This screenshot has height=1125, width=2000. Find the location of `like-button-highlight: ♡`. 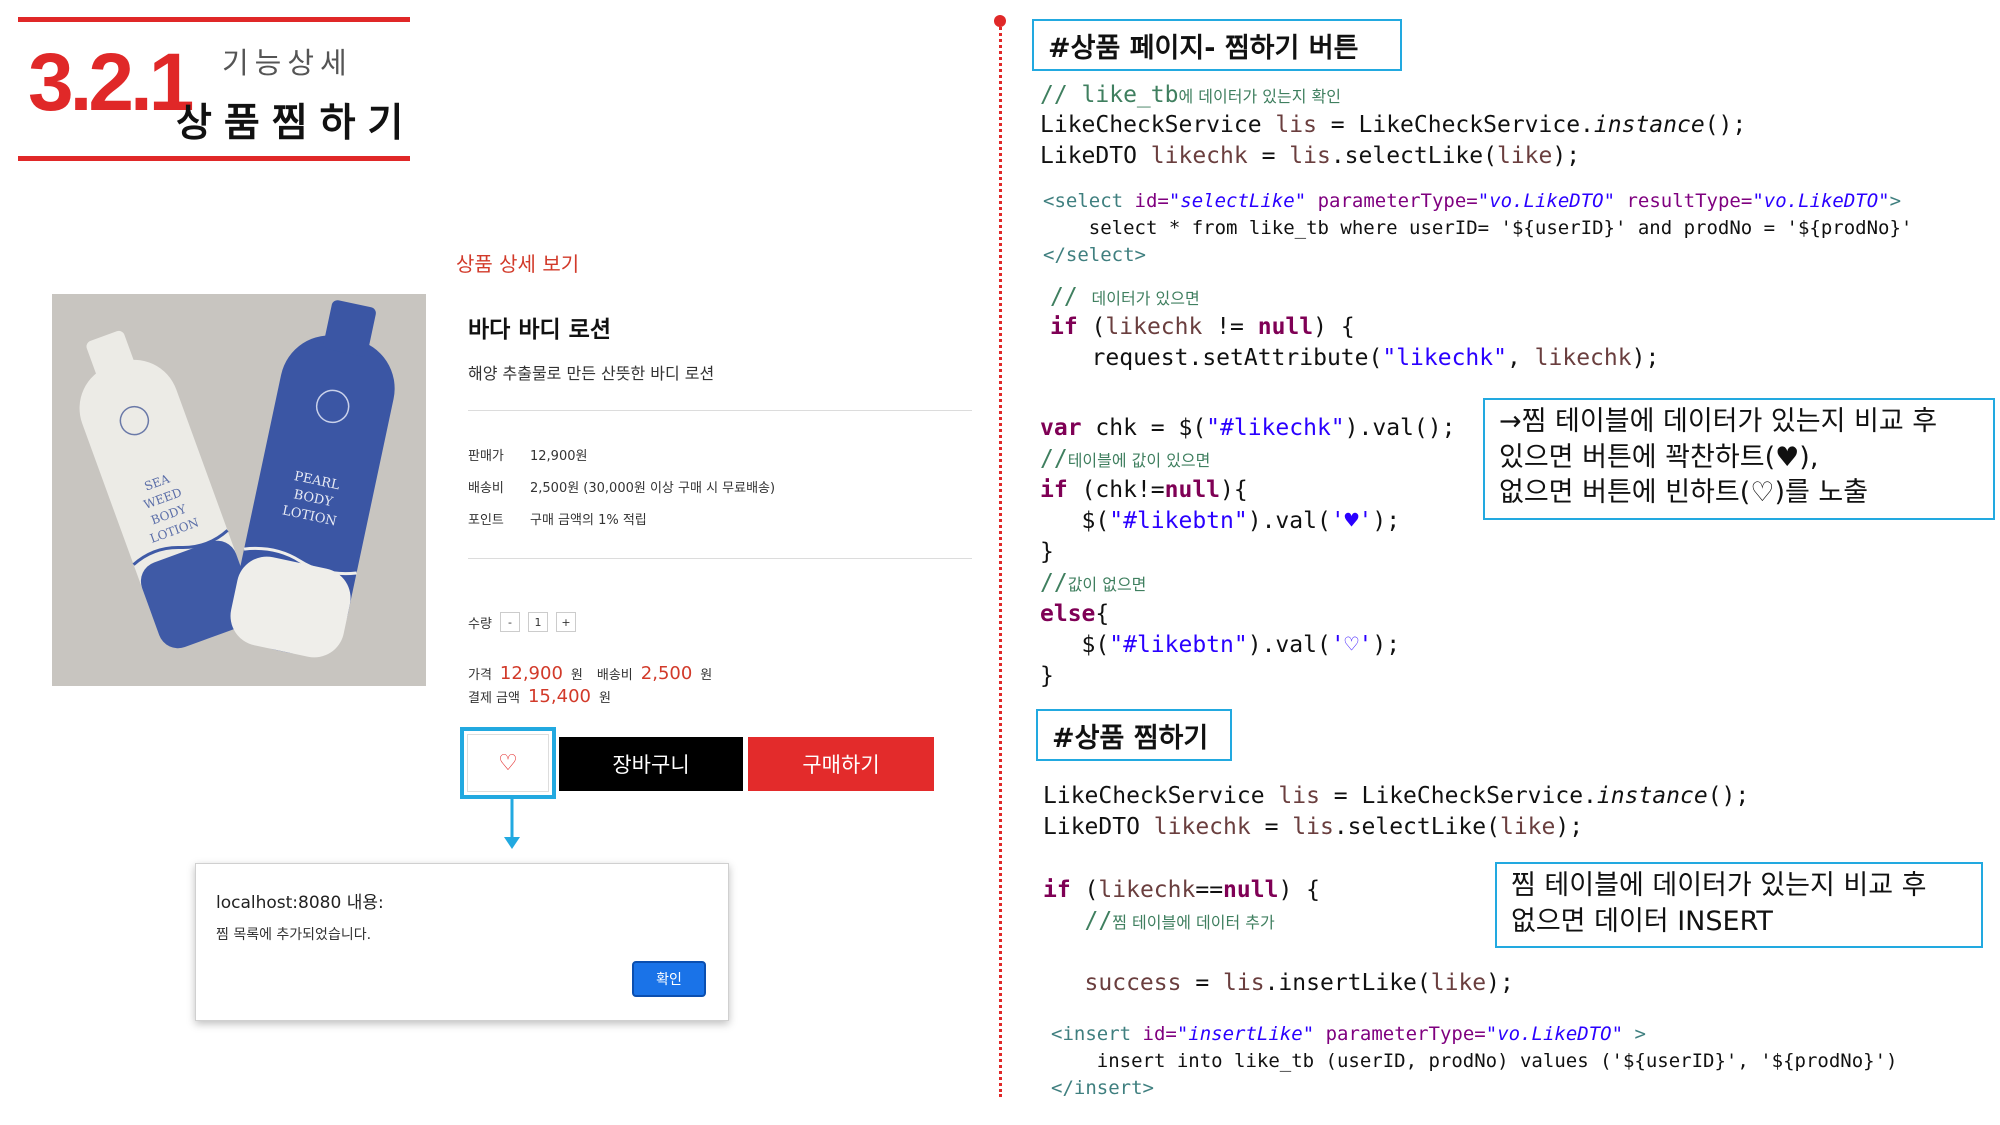

like-button-highlight: ♡ is located at coordinates (508, 763).